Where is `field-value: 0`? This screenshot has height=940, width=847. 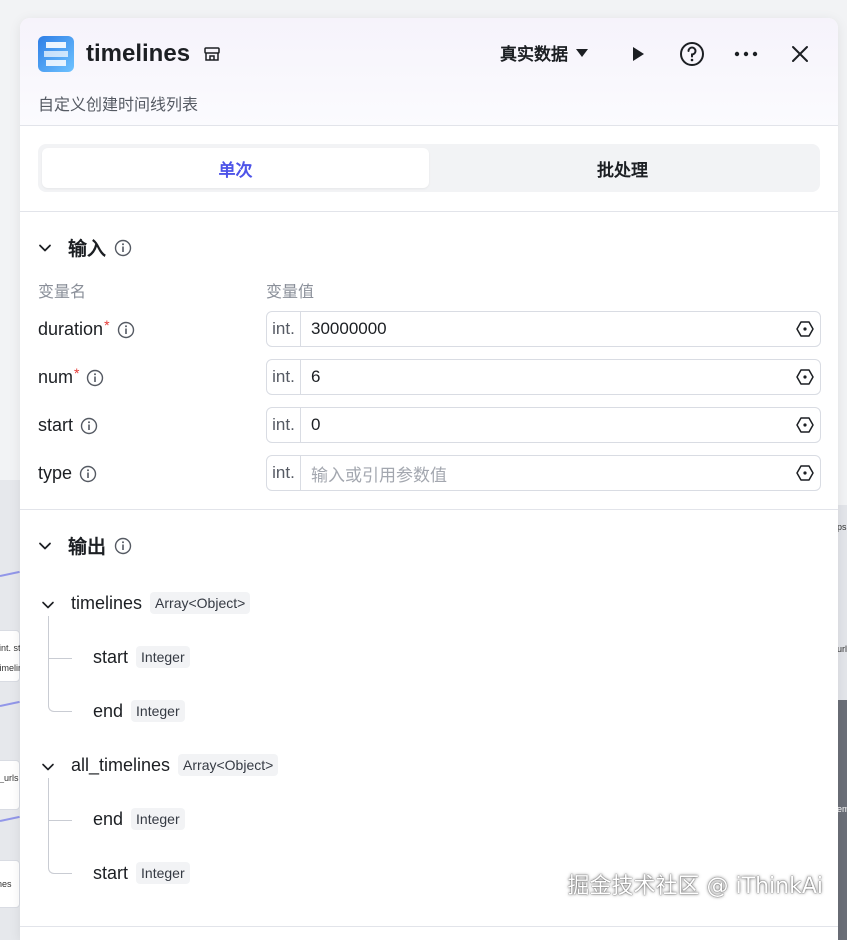 field-value: 0 is located at coordinates (545, 425).